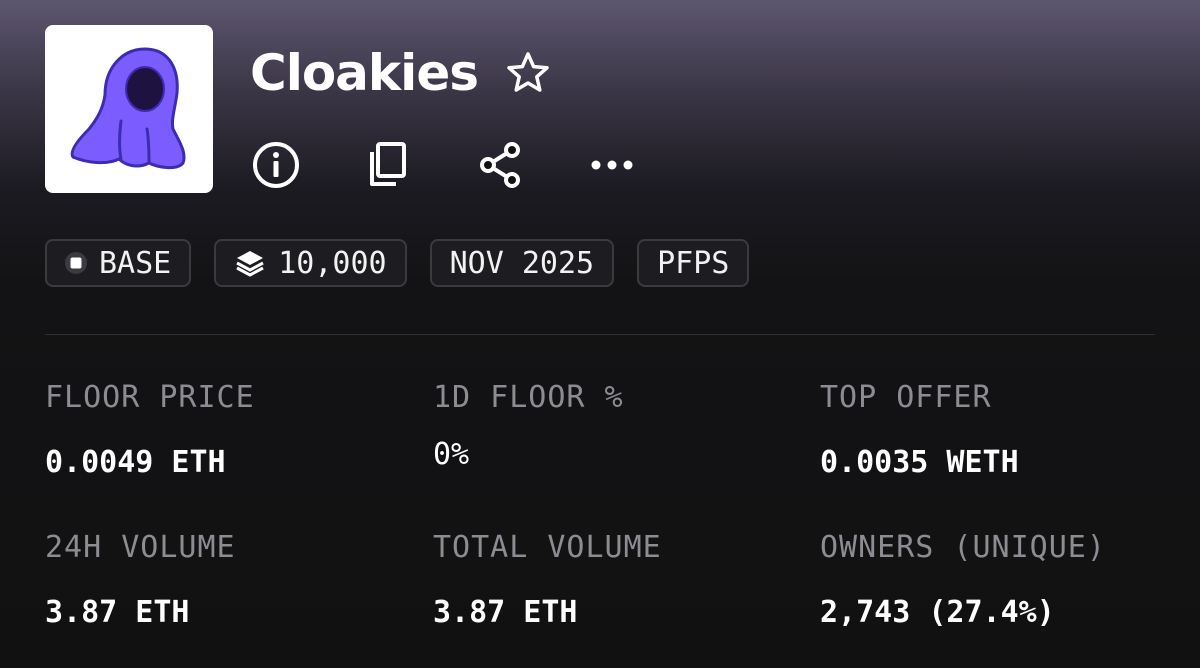 The width and height of the screenshot is (1200, 668). What do you see at coordinates (618, 580) in the screenshot?
I see `total-volume-stat: TOTAL VOLUME 3.87 ETH` at bounding box center [618, 580].